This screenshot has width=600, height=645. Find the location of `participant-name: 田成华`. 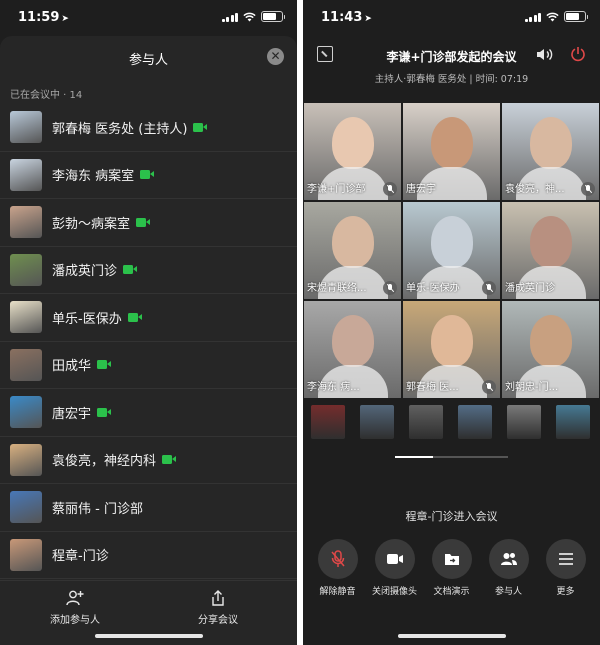

participant-name: 田成华 is located at coordinates (72, 367).